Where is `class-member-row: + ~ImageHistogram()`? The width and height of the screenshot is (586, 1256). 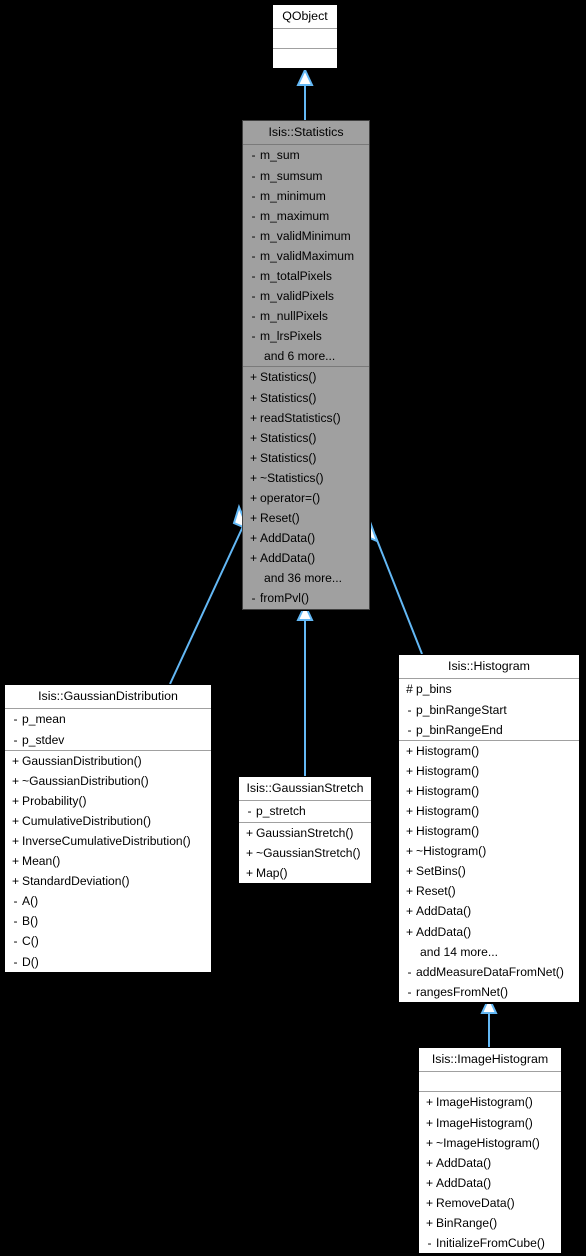 class-member-row: + ~ImageHistogram() is located at coordinates (490, 1143).